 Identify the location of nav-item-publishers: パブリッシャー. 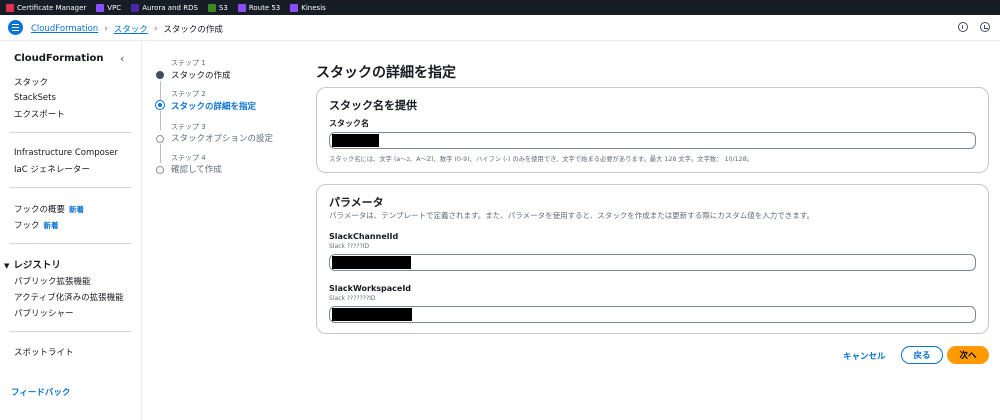
(44, 313).